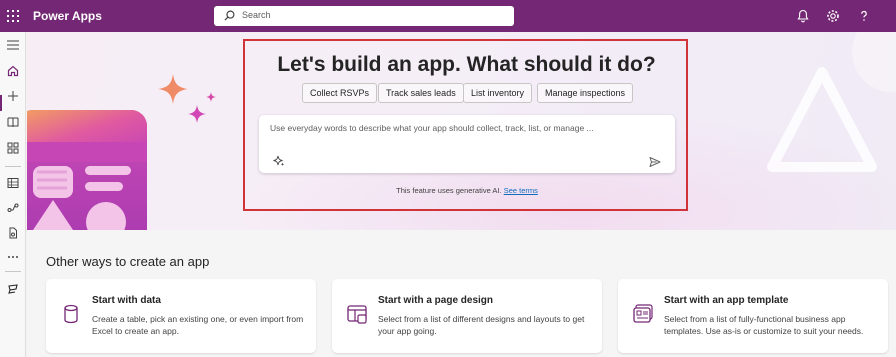  I want to click on active-indicator, so click(1, 103).